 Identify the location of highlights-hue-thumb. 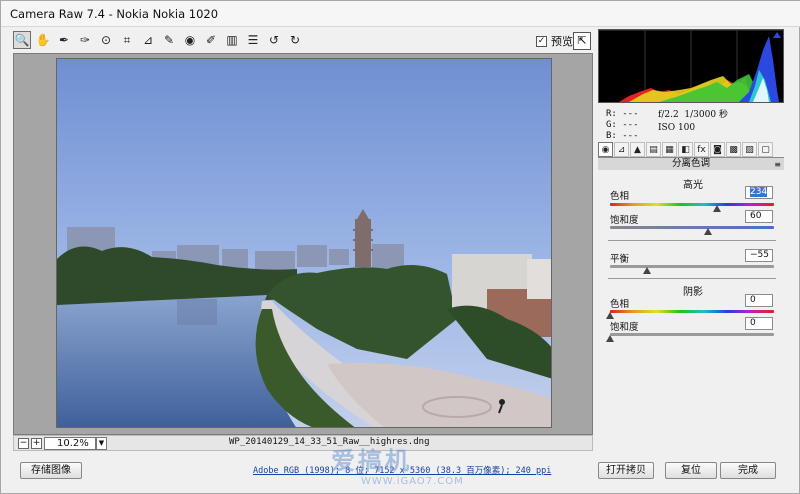
(716, 208).